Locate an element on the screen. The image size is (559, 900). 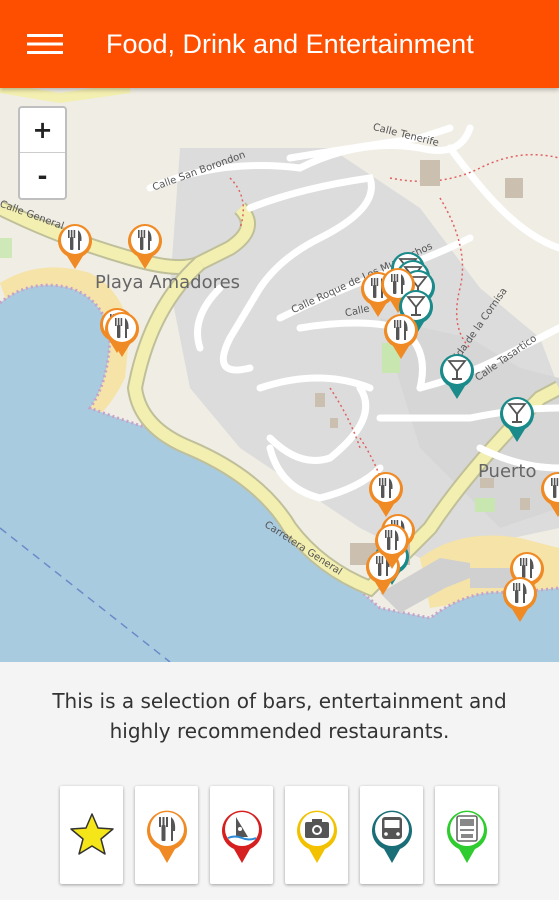
zoom-out-button: - is located at coordinates (42, 175).